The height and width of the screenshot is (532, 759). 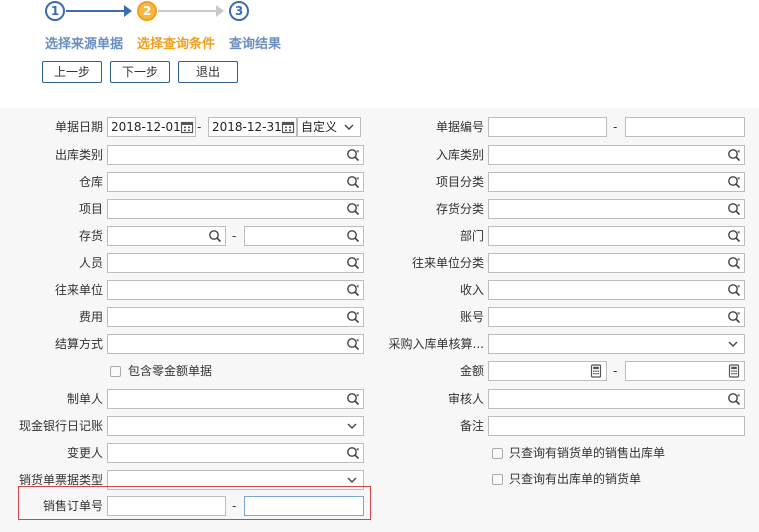 What do you see at coordinates (471, 290) in the screenshot?
I see `income-label: 收入` at bounding box center [471, 290].